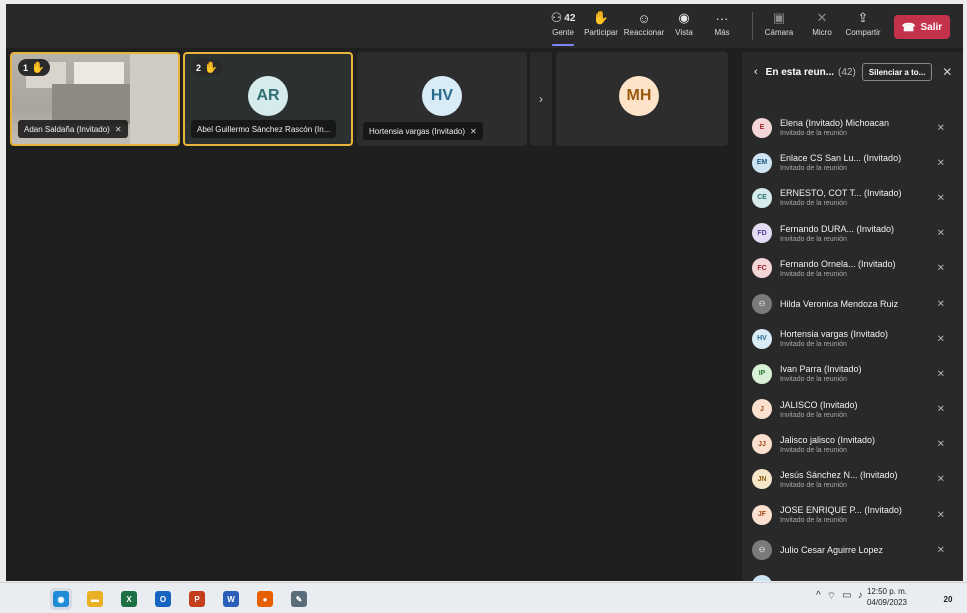  I want to click on chevron-up-icon: ^, so click(818, 596).